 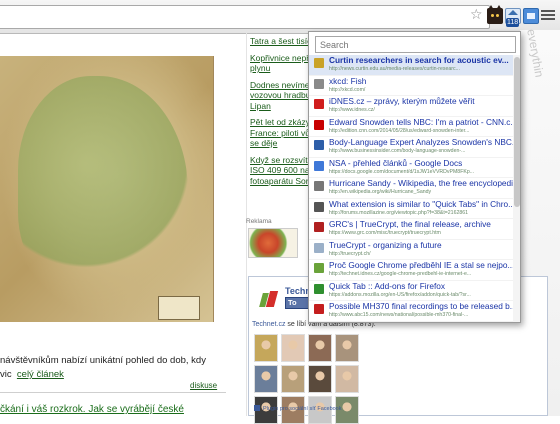 I want to click on businessinsider-icon, so click(x=319, y=145).